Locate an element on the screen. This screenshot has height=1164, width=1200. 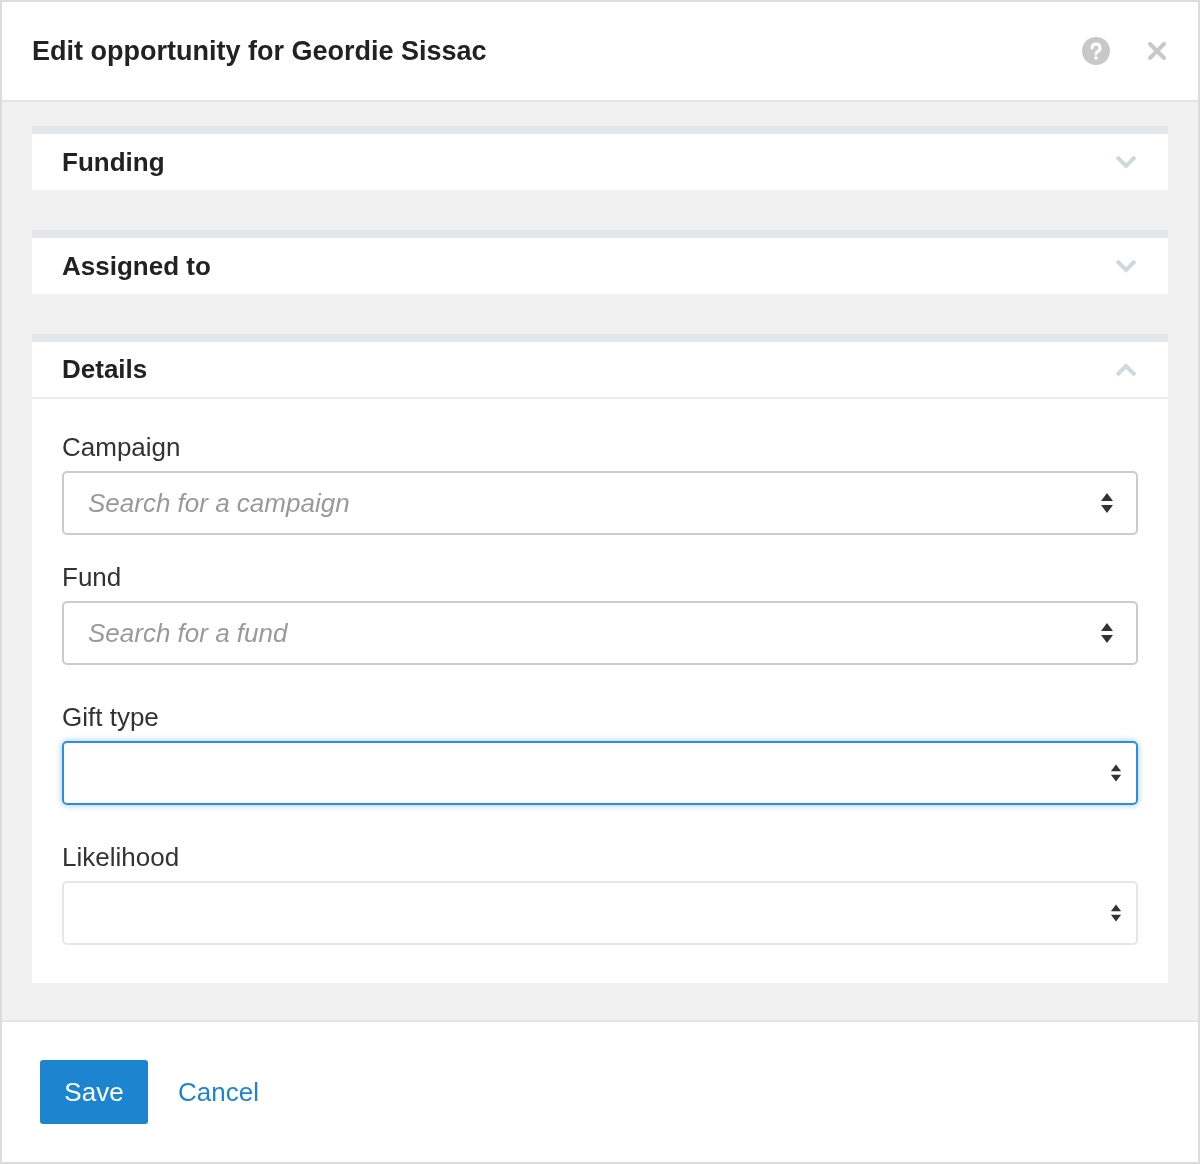
close-icon is located at coordinates (1157, 51).